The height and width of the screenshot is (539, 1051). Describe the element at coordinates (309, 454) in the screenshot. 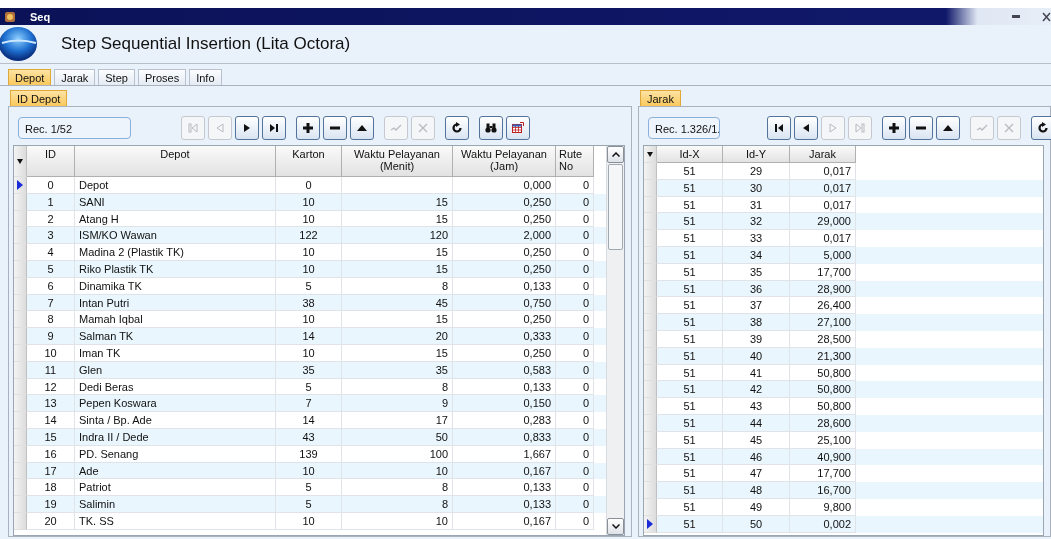

I see `table-cell: 139` at that location.